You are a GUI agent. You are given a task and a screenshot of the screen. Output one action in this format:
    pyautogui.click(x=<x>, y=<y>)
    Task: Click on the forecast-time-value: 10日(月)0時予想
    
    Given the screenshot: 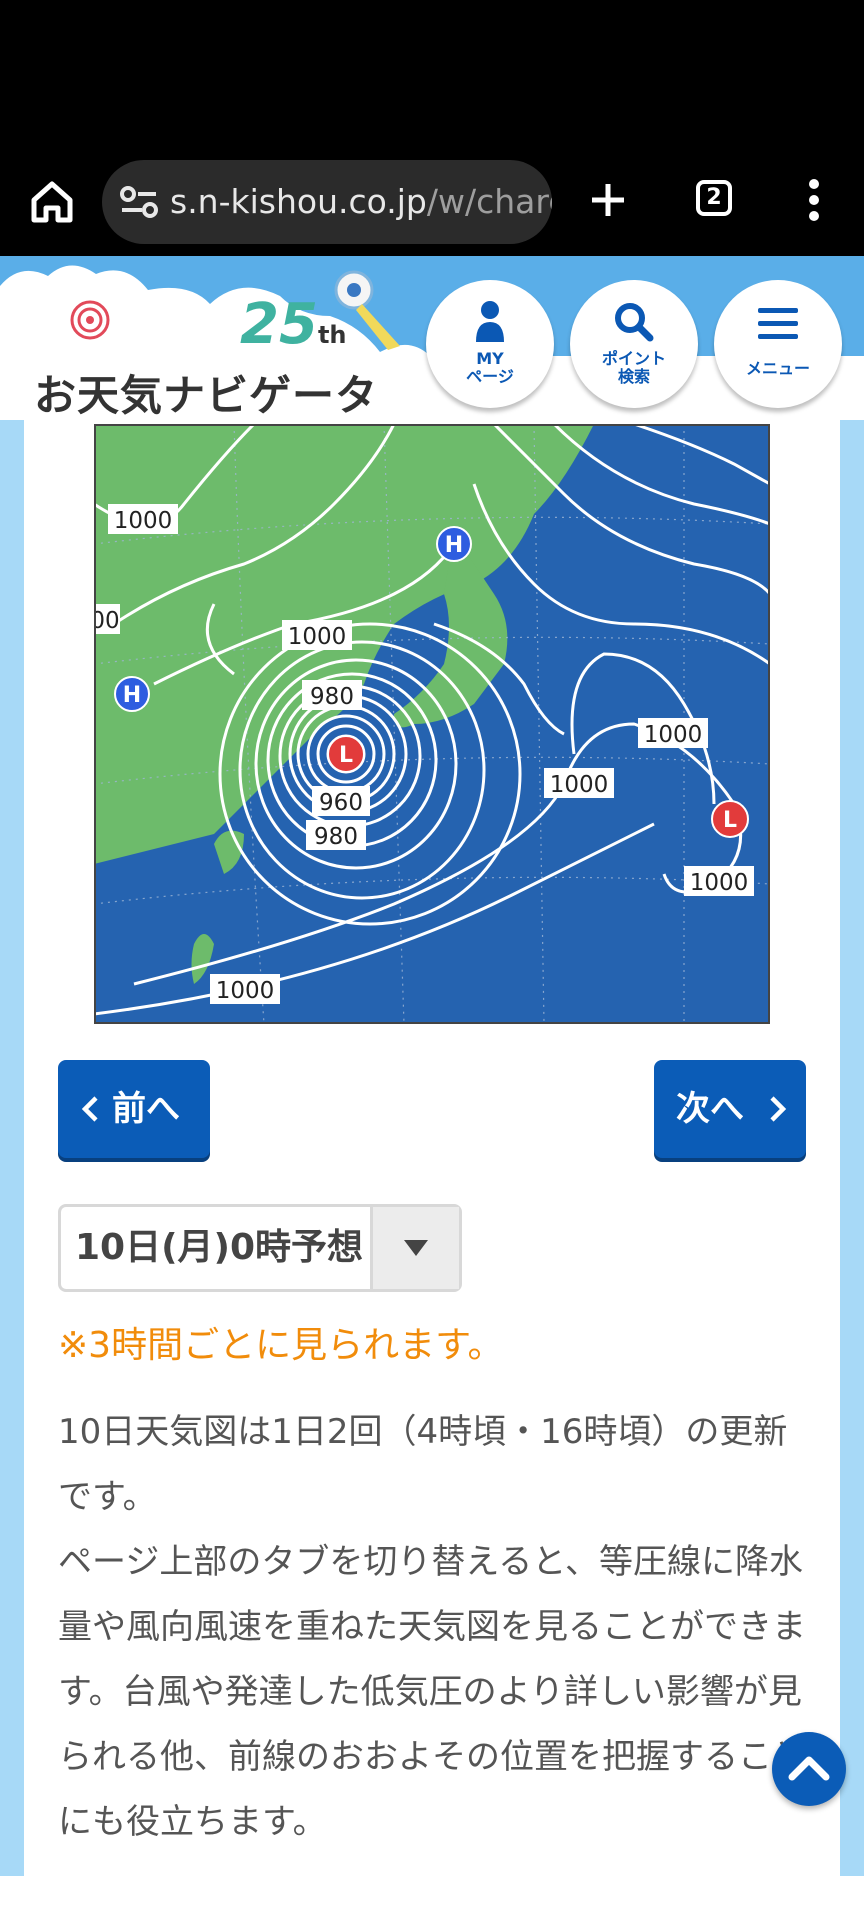 What is the action you would take?
    pyautogui.click(x=219, y=1247)
    